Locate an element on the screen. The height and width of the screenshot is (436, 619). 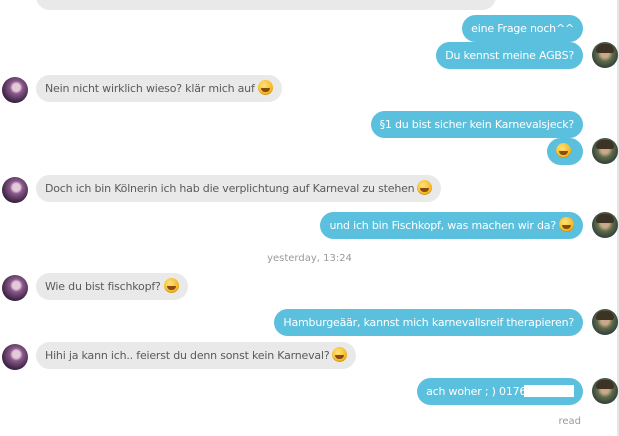
message-text: Nein nicht wirklich wieso? klär mich auf is located at coordinates (150, 88).